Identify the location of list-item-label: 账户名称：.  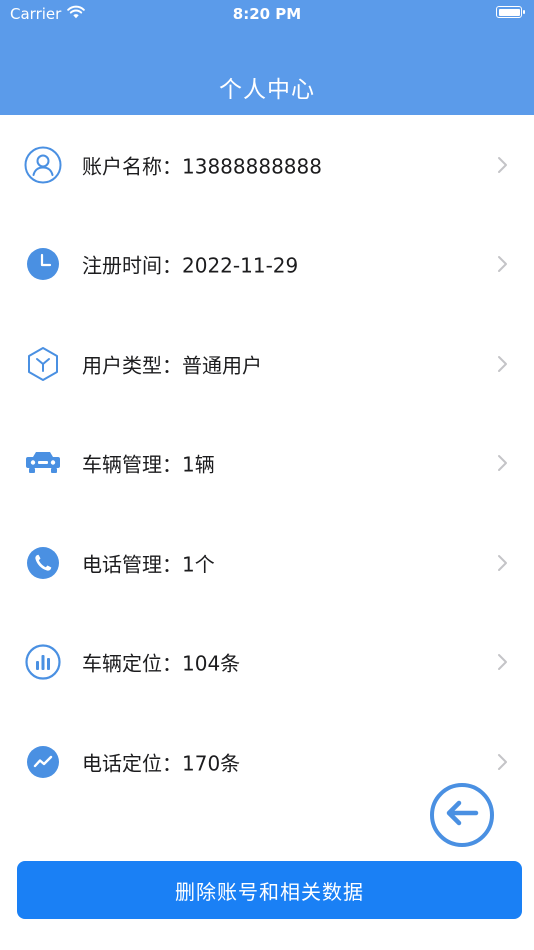
(132, 166).